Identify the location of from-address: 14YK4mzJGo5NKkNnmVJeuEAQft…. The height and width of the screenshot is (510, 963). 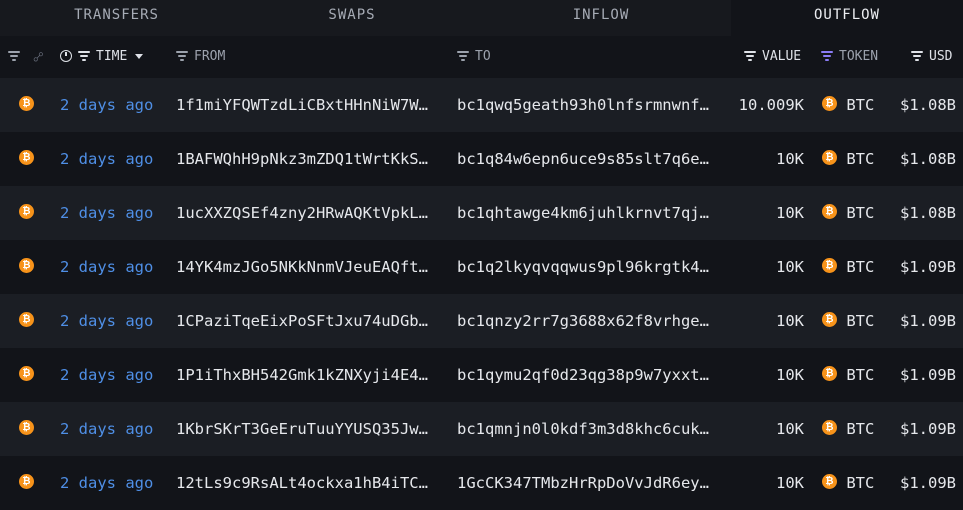
(302, 267).